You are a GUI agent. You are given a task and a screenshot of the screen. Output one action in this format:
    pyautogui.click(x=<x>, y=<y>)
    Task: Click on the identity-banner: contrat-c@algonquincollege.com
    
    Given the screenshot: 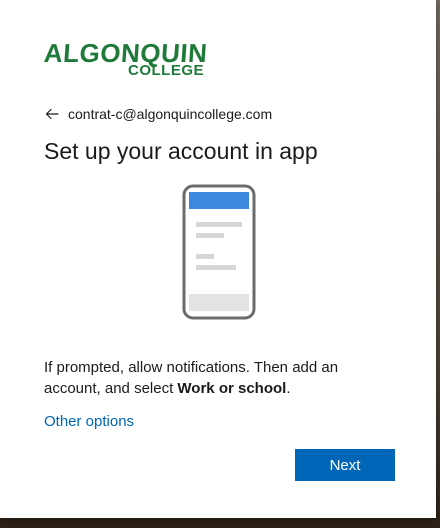 What is the action you would take?
    pyautogui.click(x=158, y=114)
    